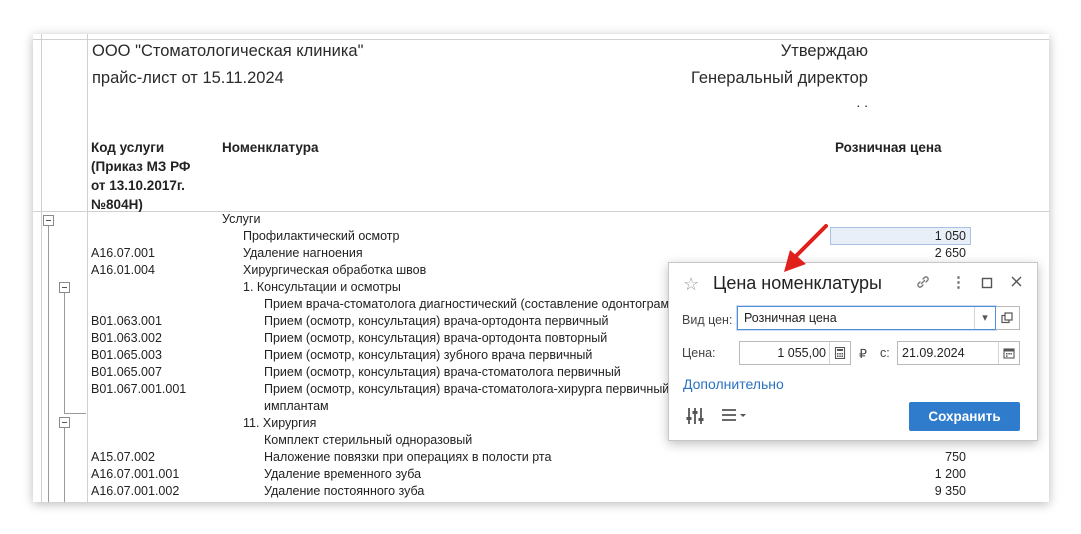 This screenshot has width=1081, height=534. I want to click on date-value: 21.09.2024, so click(933, 353).